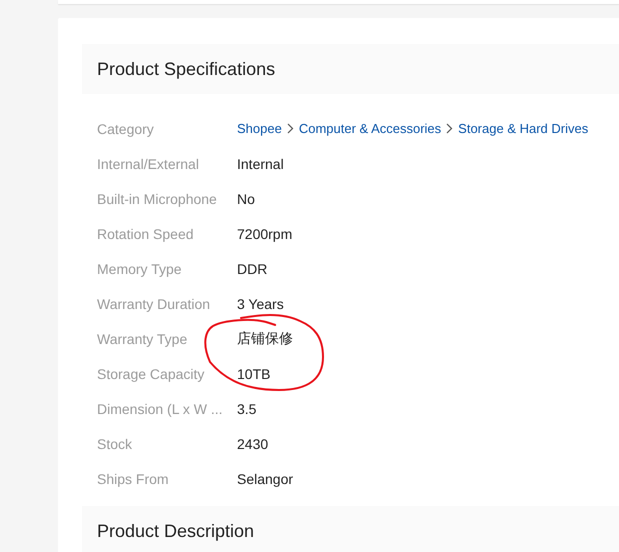 This screenshot has height=552, width=619. Describe the element at coordinates (115, 444) in the screenshot. I see `spec-label: Stock` at that location.